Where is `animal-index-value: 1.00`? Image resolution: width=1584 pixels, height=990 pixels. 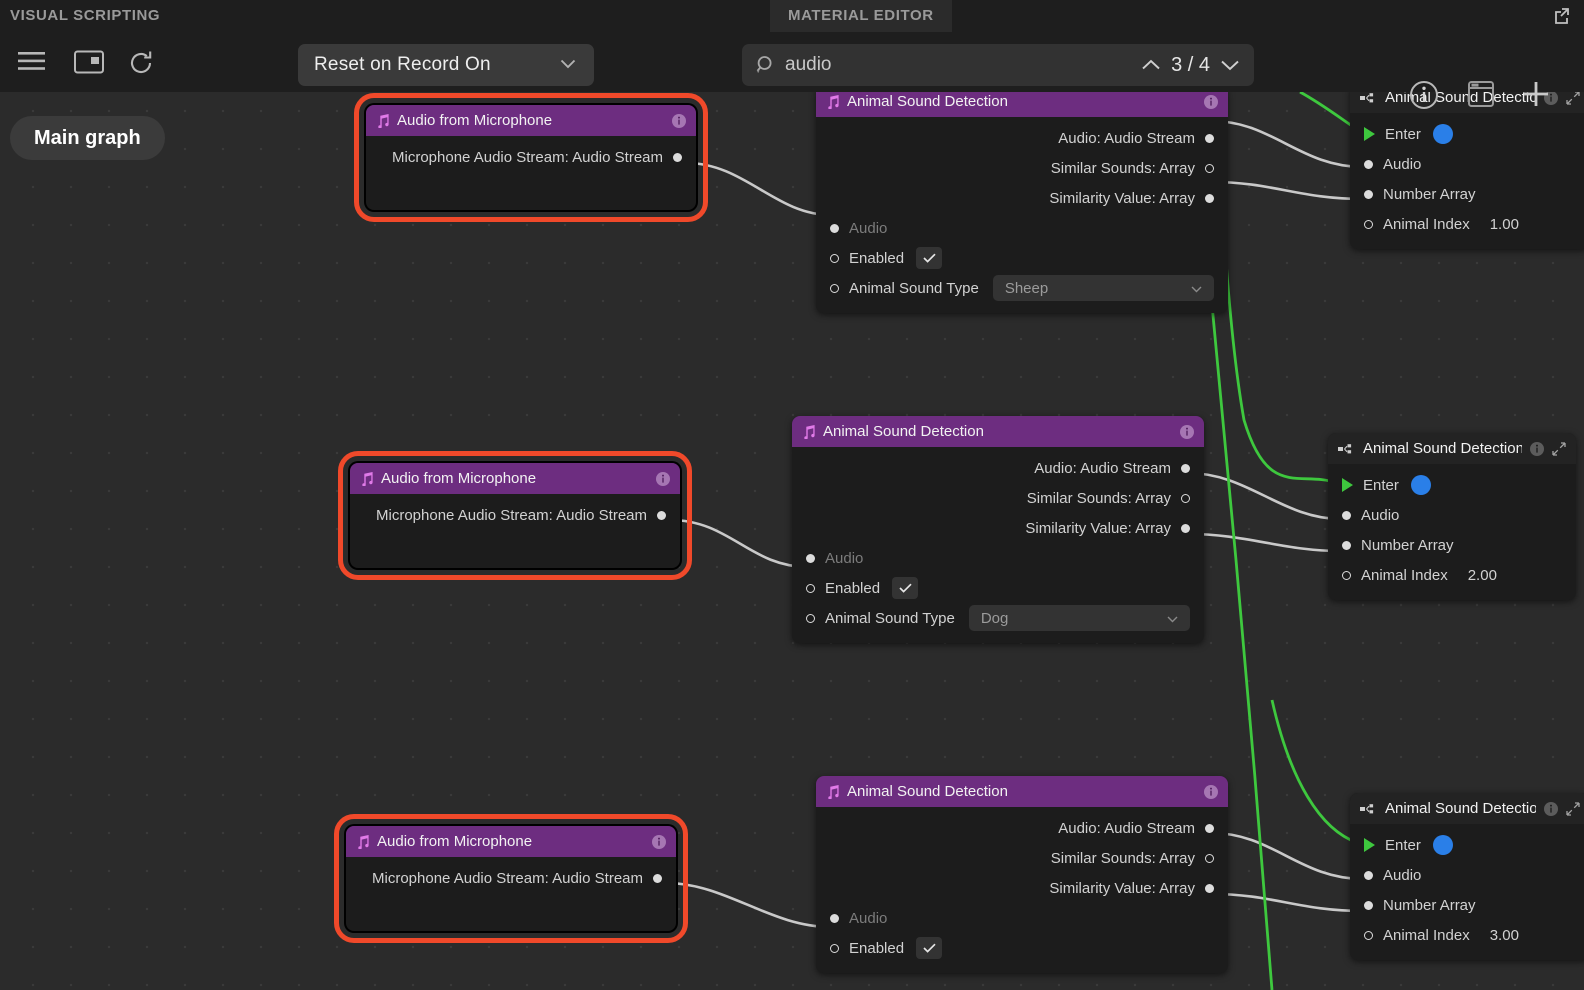 animal-index-value: 1.00 is located at coordinates (1494, 224).